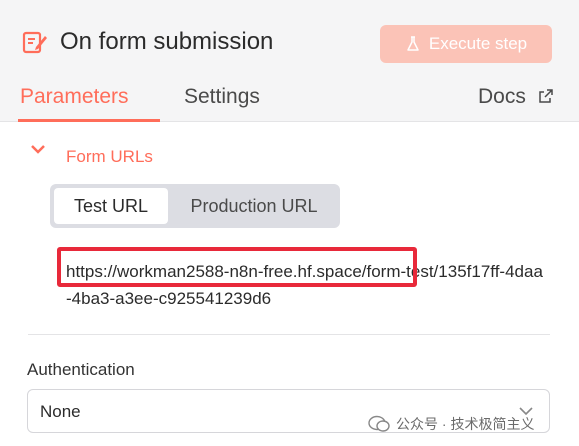 The image size is (579, 446). I want to click on chevron-down-icon, so click(38, 150).